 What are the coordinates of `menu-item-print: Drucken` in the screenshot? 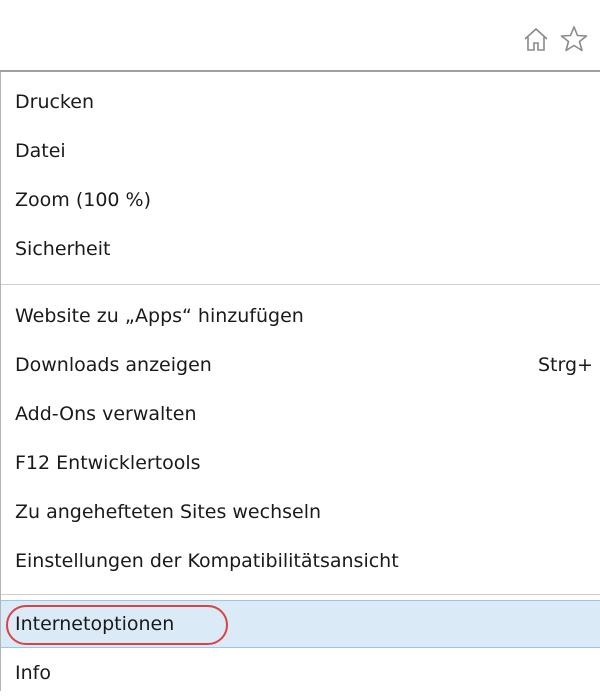 It's located at (300, 102).